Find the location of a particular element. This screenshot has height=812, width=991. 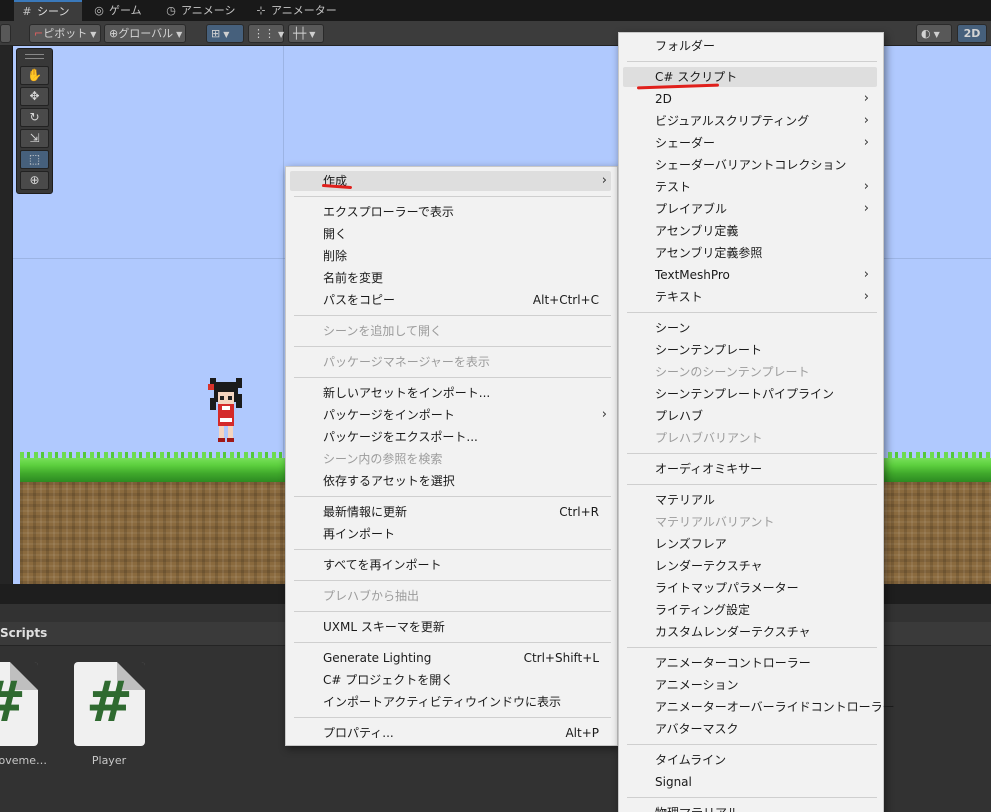

menu-item-27: ライトマップパラメーター is located at coordinates (751, 588).